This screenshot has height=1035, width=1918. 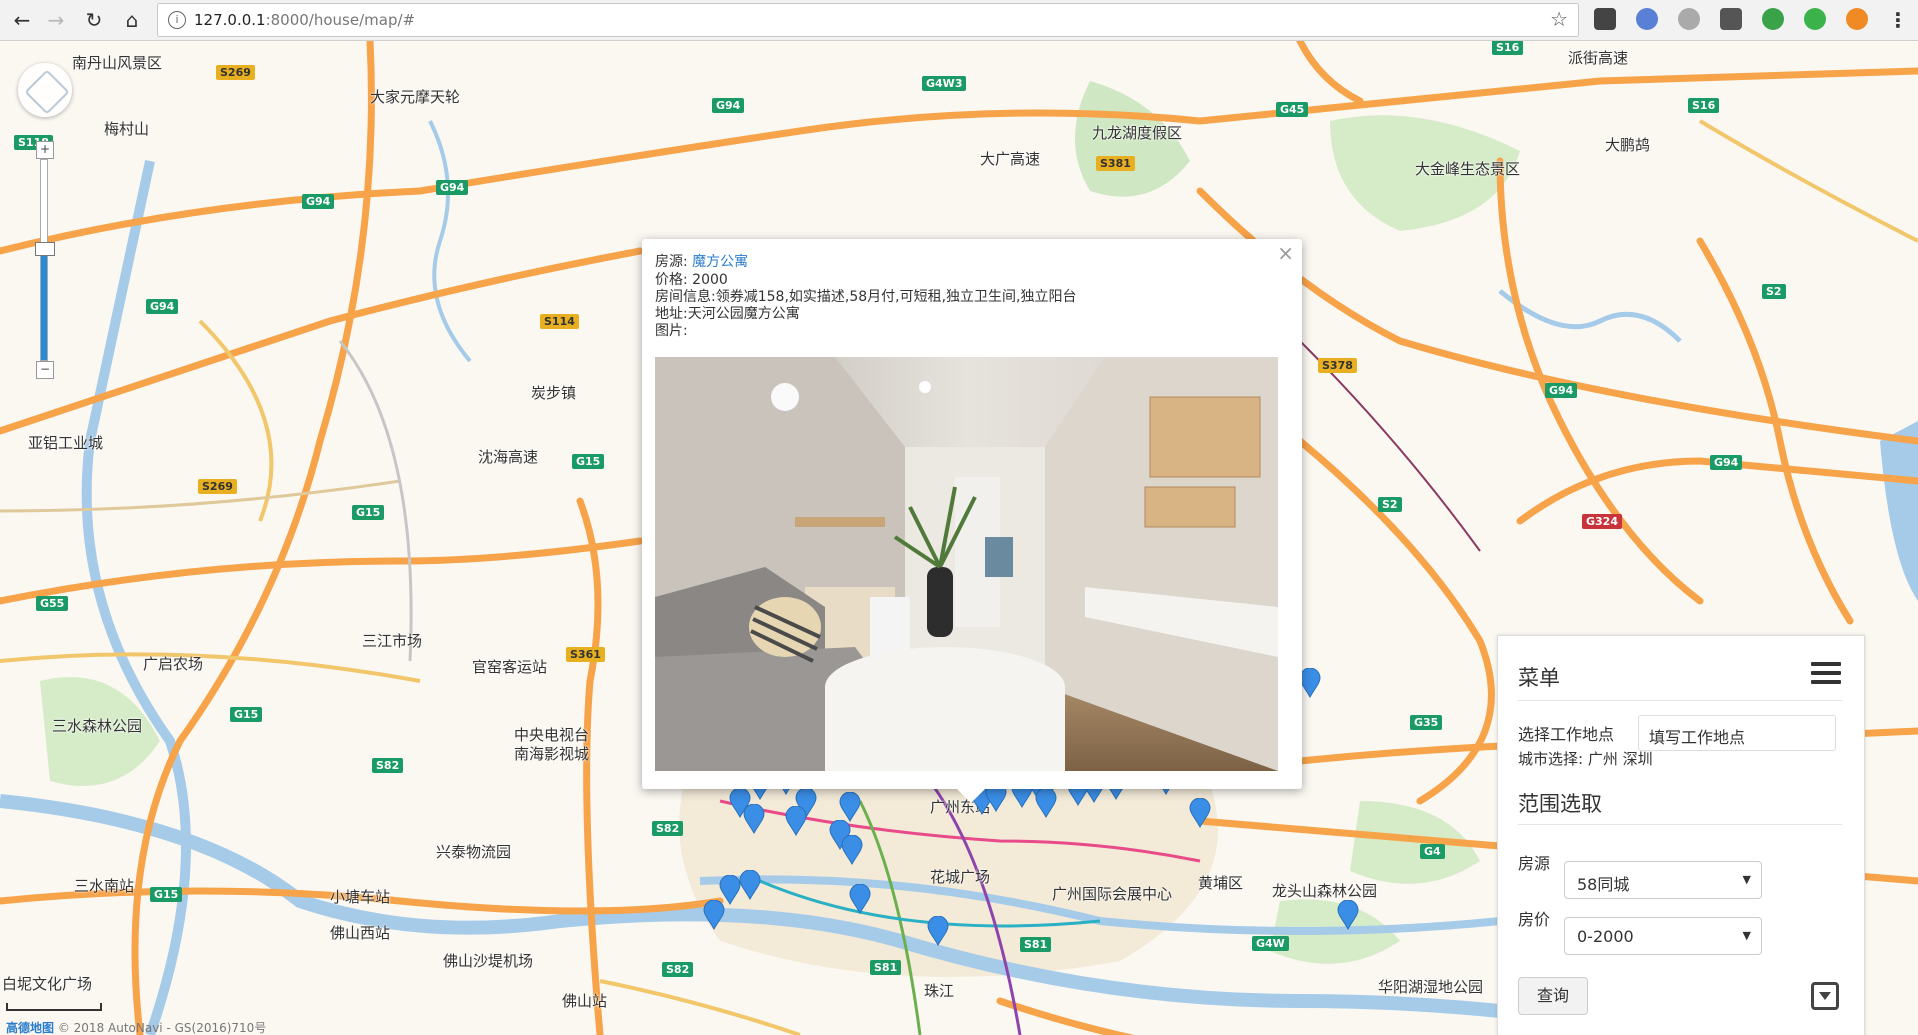 I want to click on map-place-label: 三水森林公园, so click(x=97, y=726).